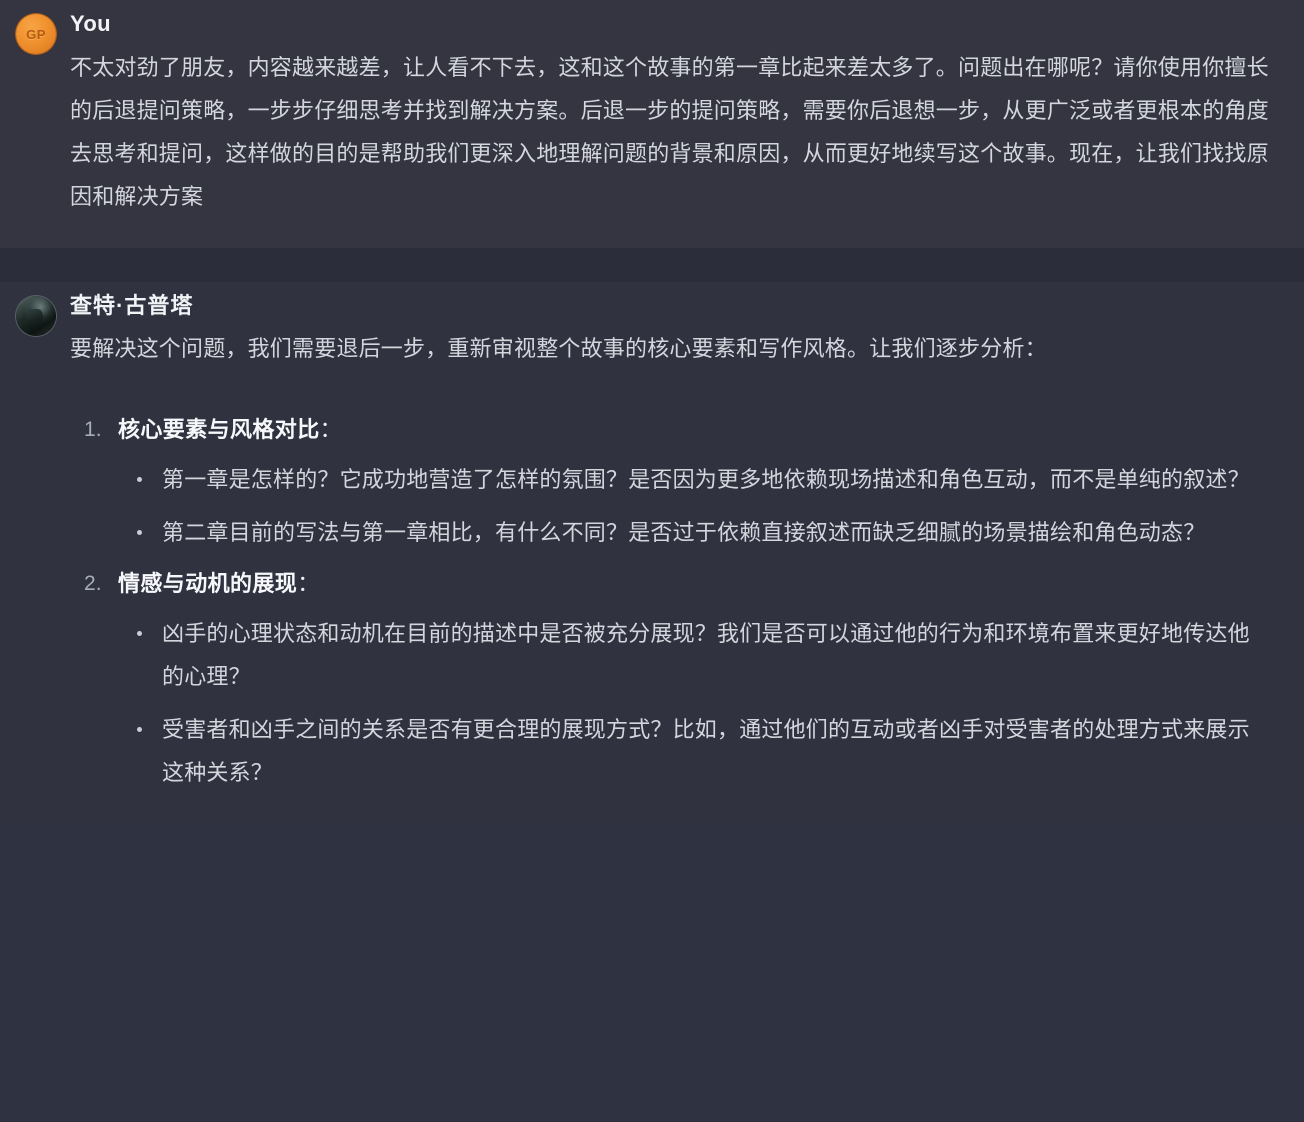 This screenshot has width=1304, height=1122. What do you see at coordinates (132, 305) in the screenshot?
I see `assistant-author-name: 查特·古普塔` at bounding box center [132, 305].